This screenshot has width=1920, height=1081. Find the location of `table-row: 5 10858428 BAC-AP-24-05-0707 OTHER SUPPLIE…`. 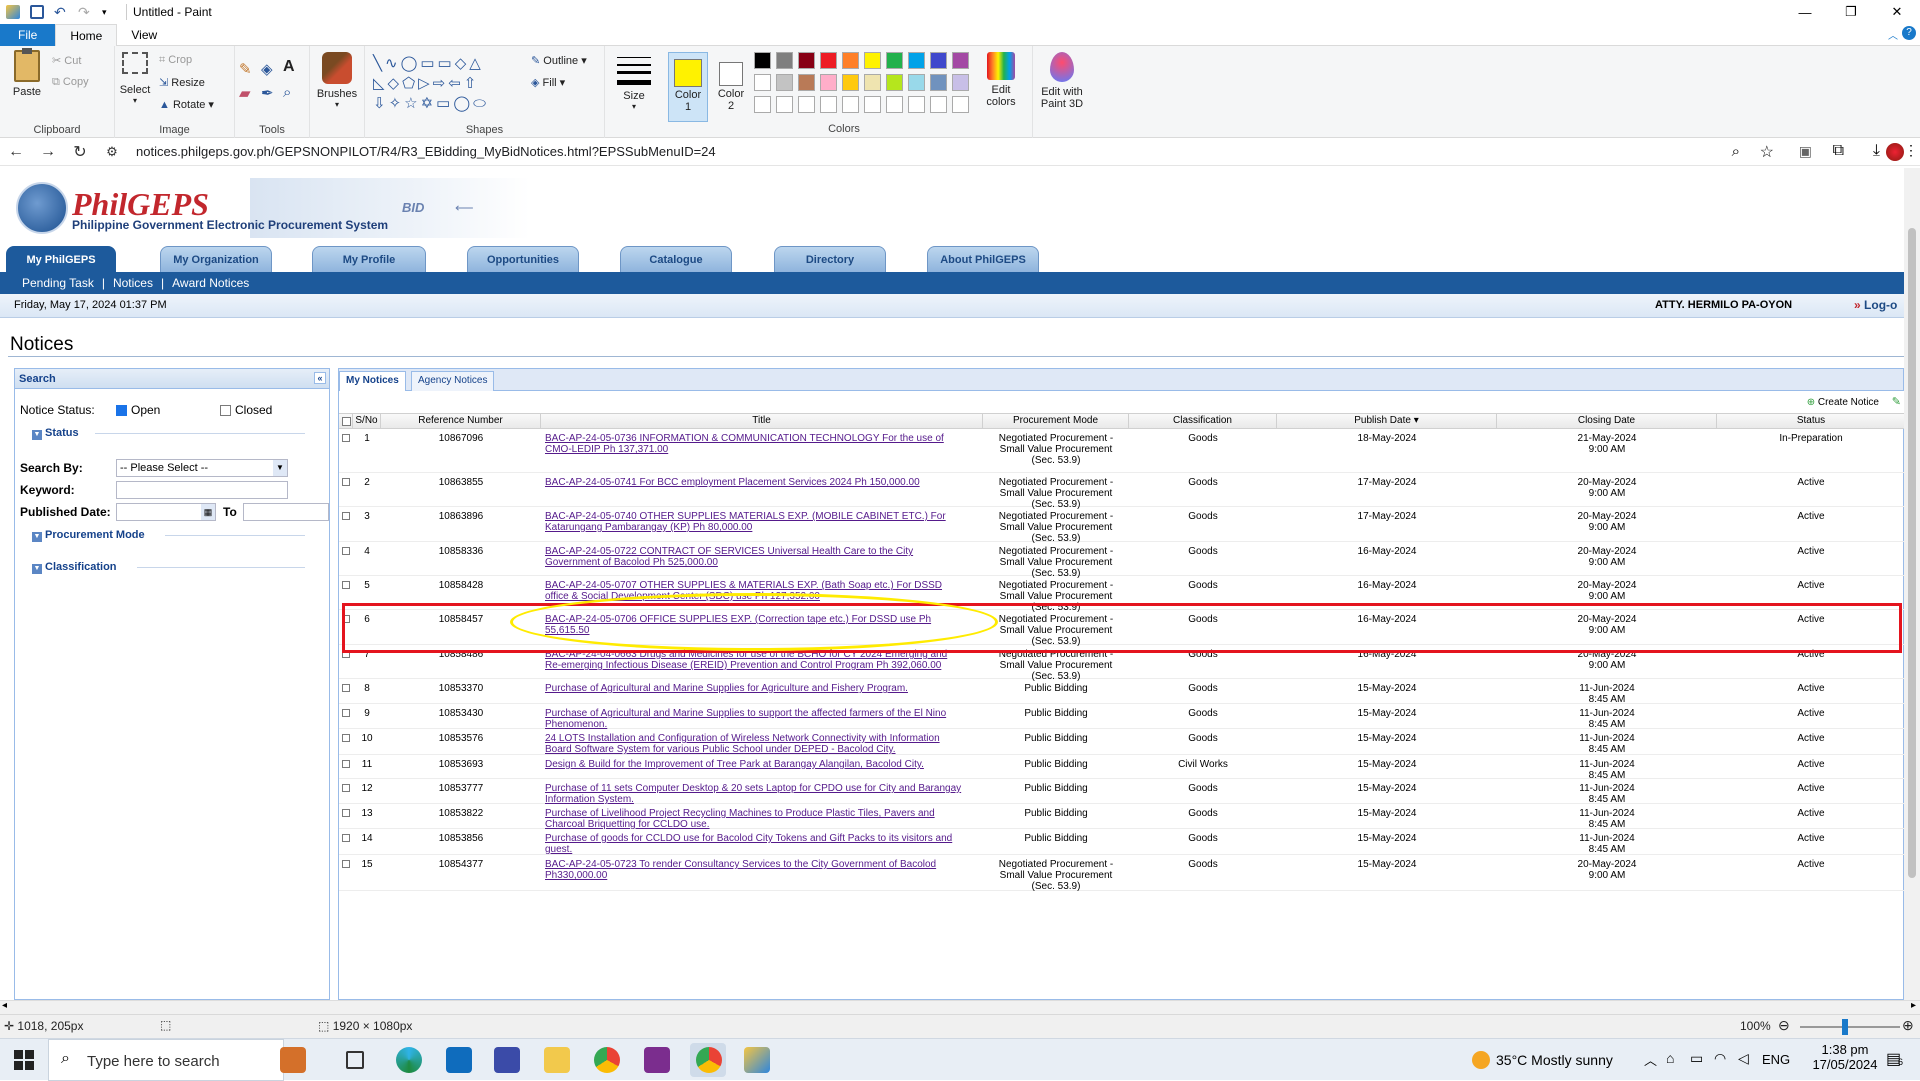

table-row: 5 10858428 BAC-AP-24-05-0707 OTHER SUPPLIE… is located at coordinates (1121, 594).